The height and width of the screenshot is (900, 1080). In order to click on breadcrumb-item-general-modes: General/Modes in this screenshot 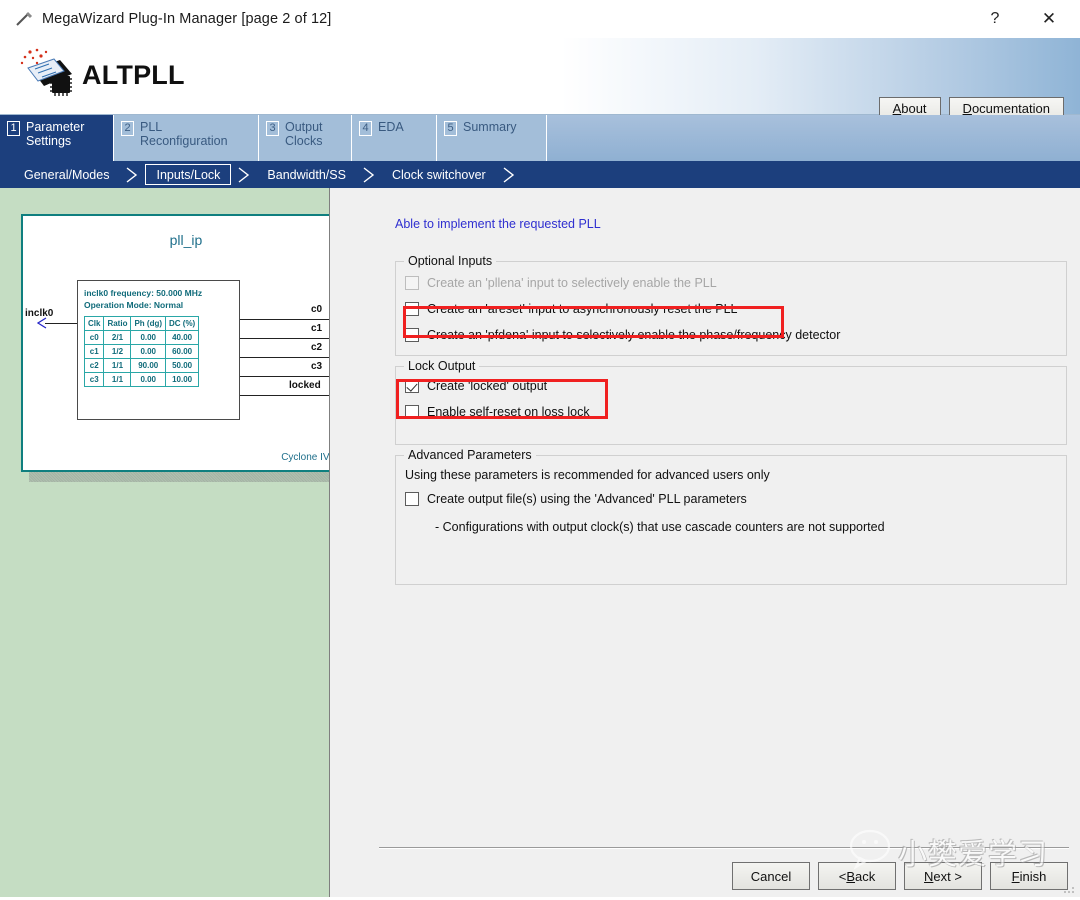, I will do `click(66, 174)`.